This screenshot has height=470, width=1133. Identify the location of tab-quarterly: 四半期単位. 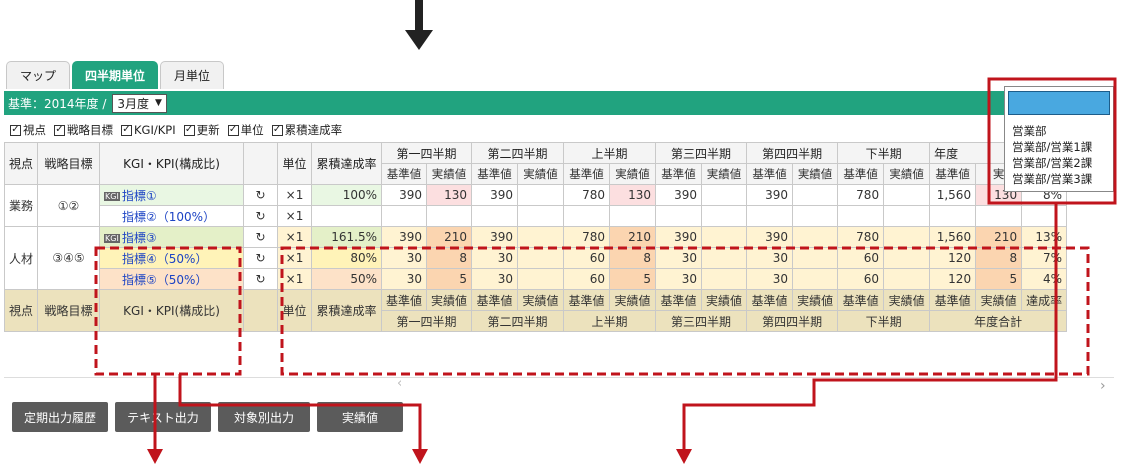
(115, 75).